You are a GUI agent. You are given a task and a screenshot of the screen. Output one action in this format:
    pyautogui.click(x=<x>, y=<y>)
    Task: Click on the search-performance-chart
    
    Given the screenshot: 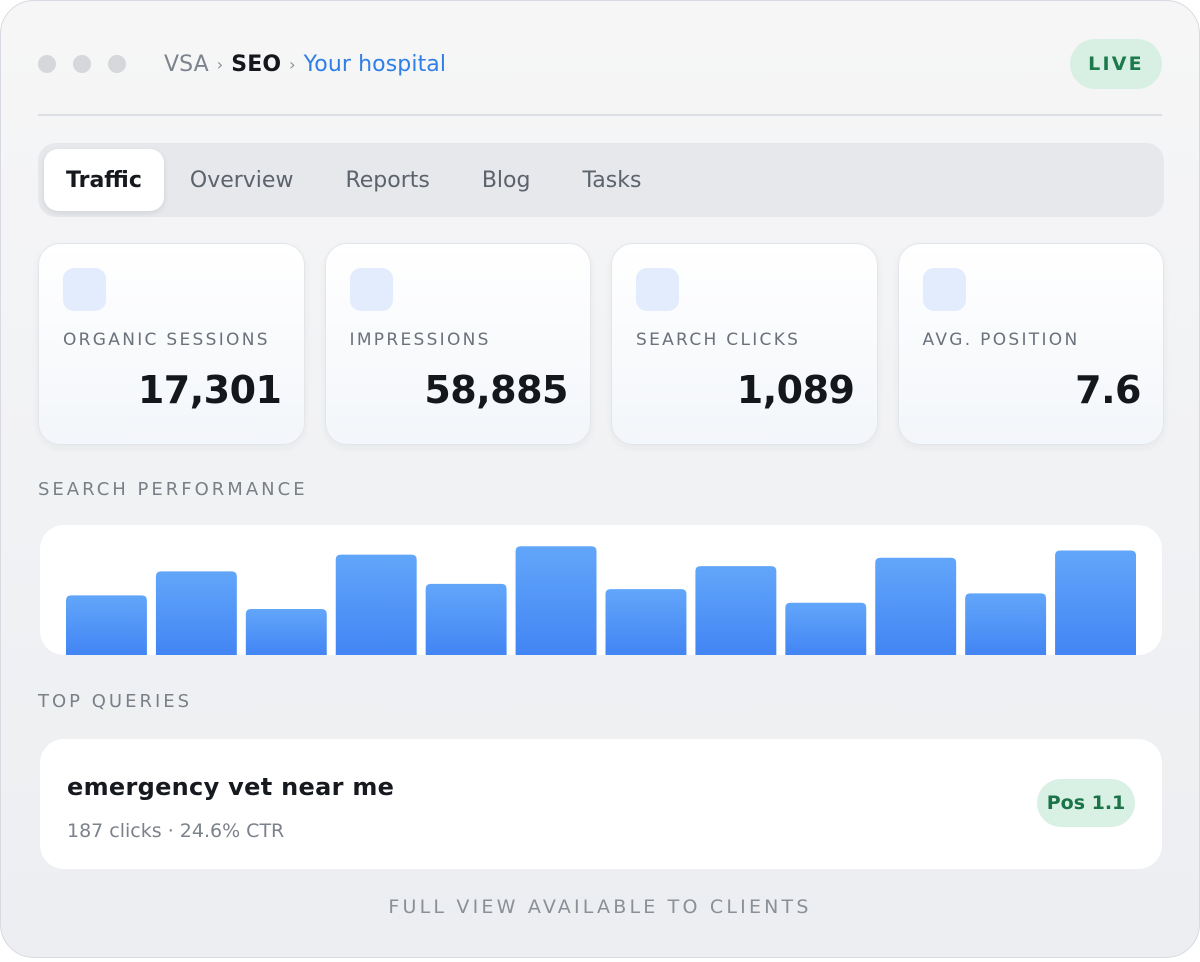 What is the action you would take?
    pyautogui.click(x=601, y=590)
    